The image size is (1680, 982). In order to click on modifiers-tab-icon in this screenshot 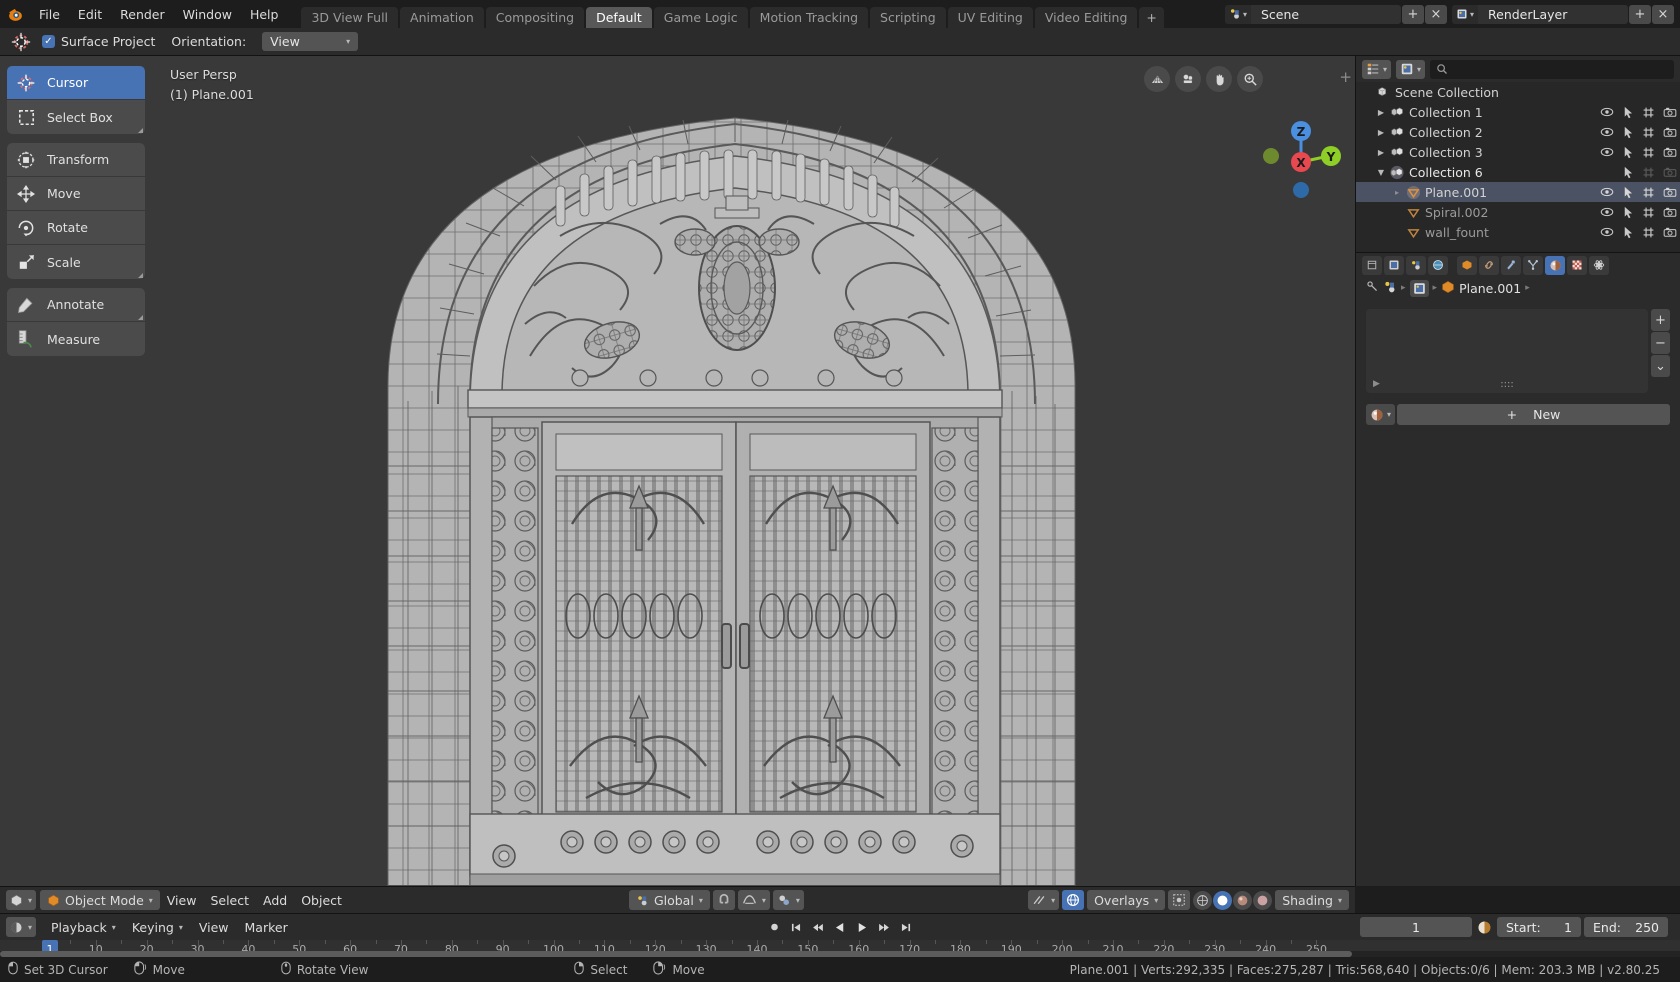, I will do `click(1511, 265)`.